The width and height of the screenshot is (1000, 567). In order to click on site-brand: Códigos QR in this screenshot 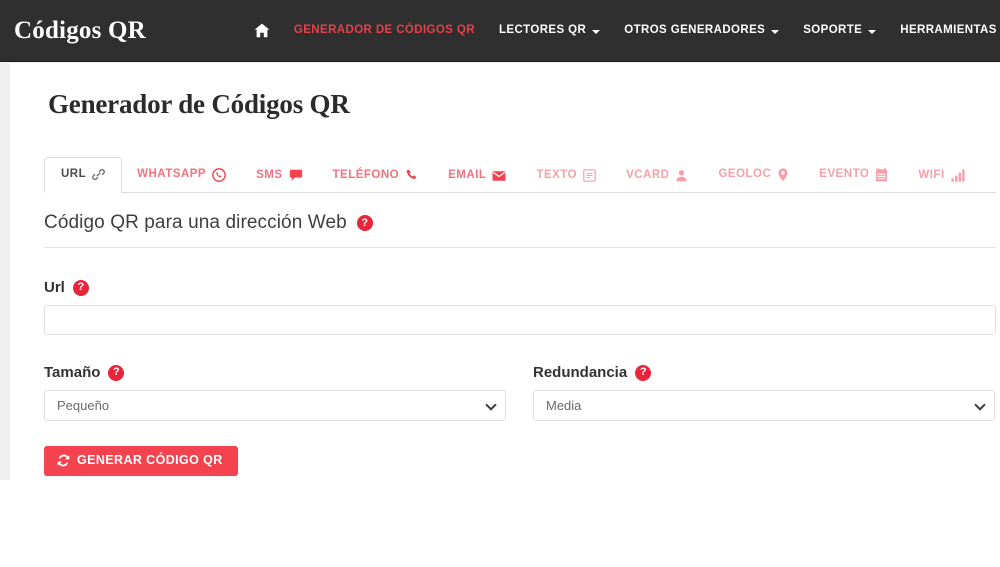, I will do `click(84, 31)`.